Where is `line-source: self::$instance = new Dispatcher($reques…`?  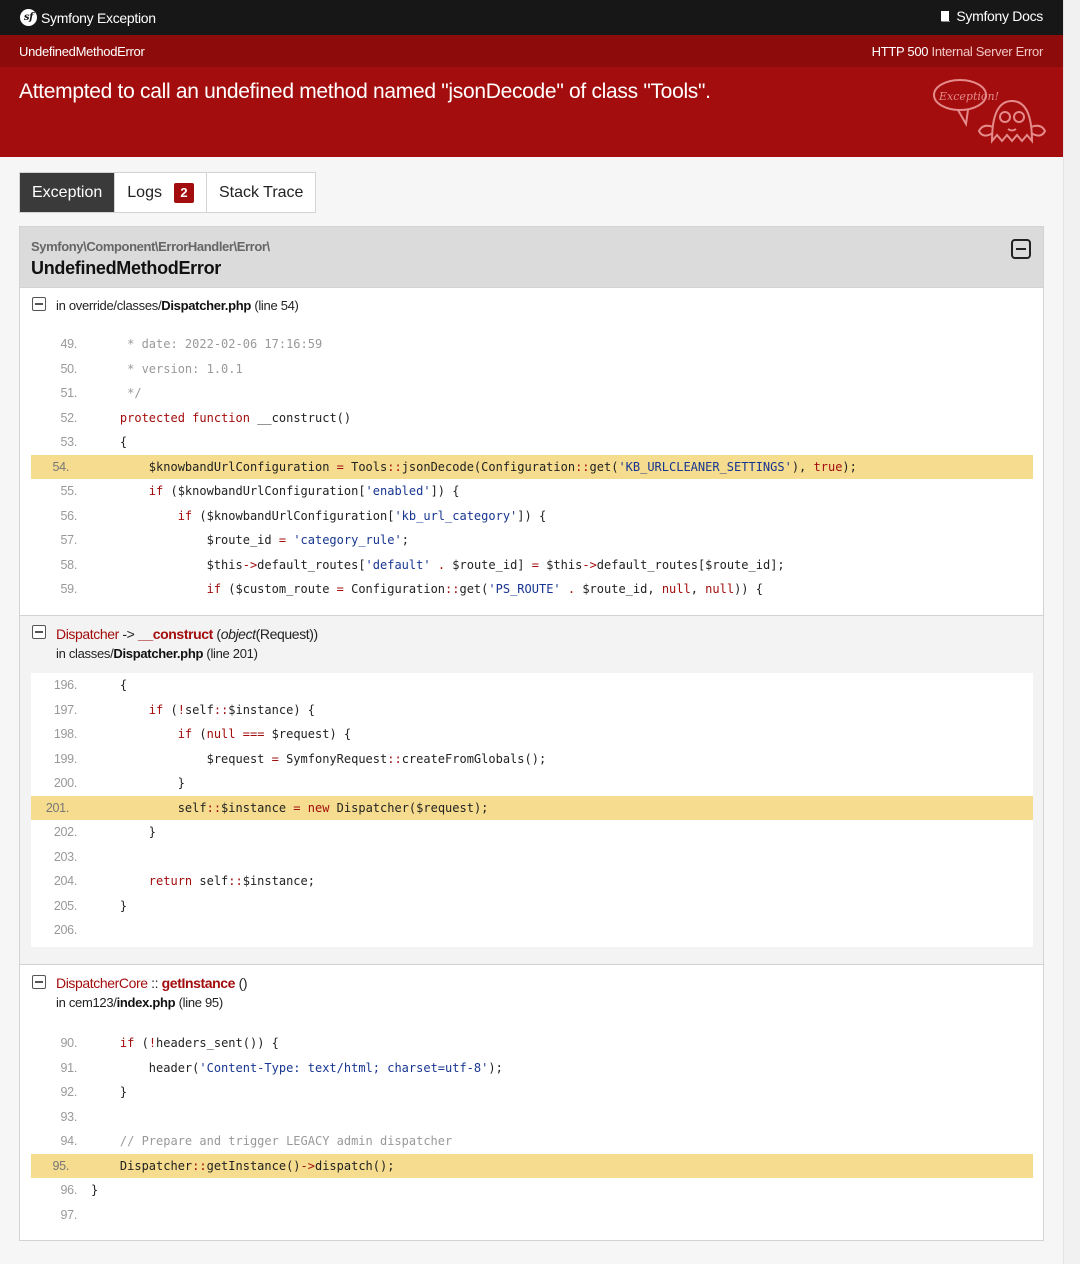 line-source: self::$instance = new Dispatcher($reques… is located at coordinates (290, 807).